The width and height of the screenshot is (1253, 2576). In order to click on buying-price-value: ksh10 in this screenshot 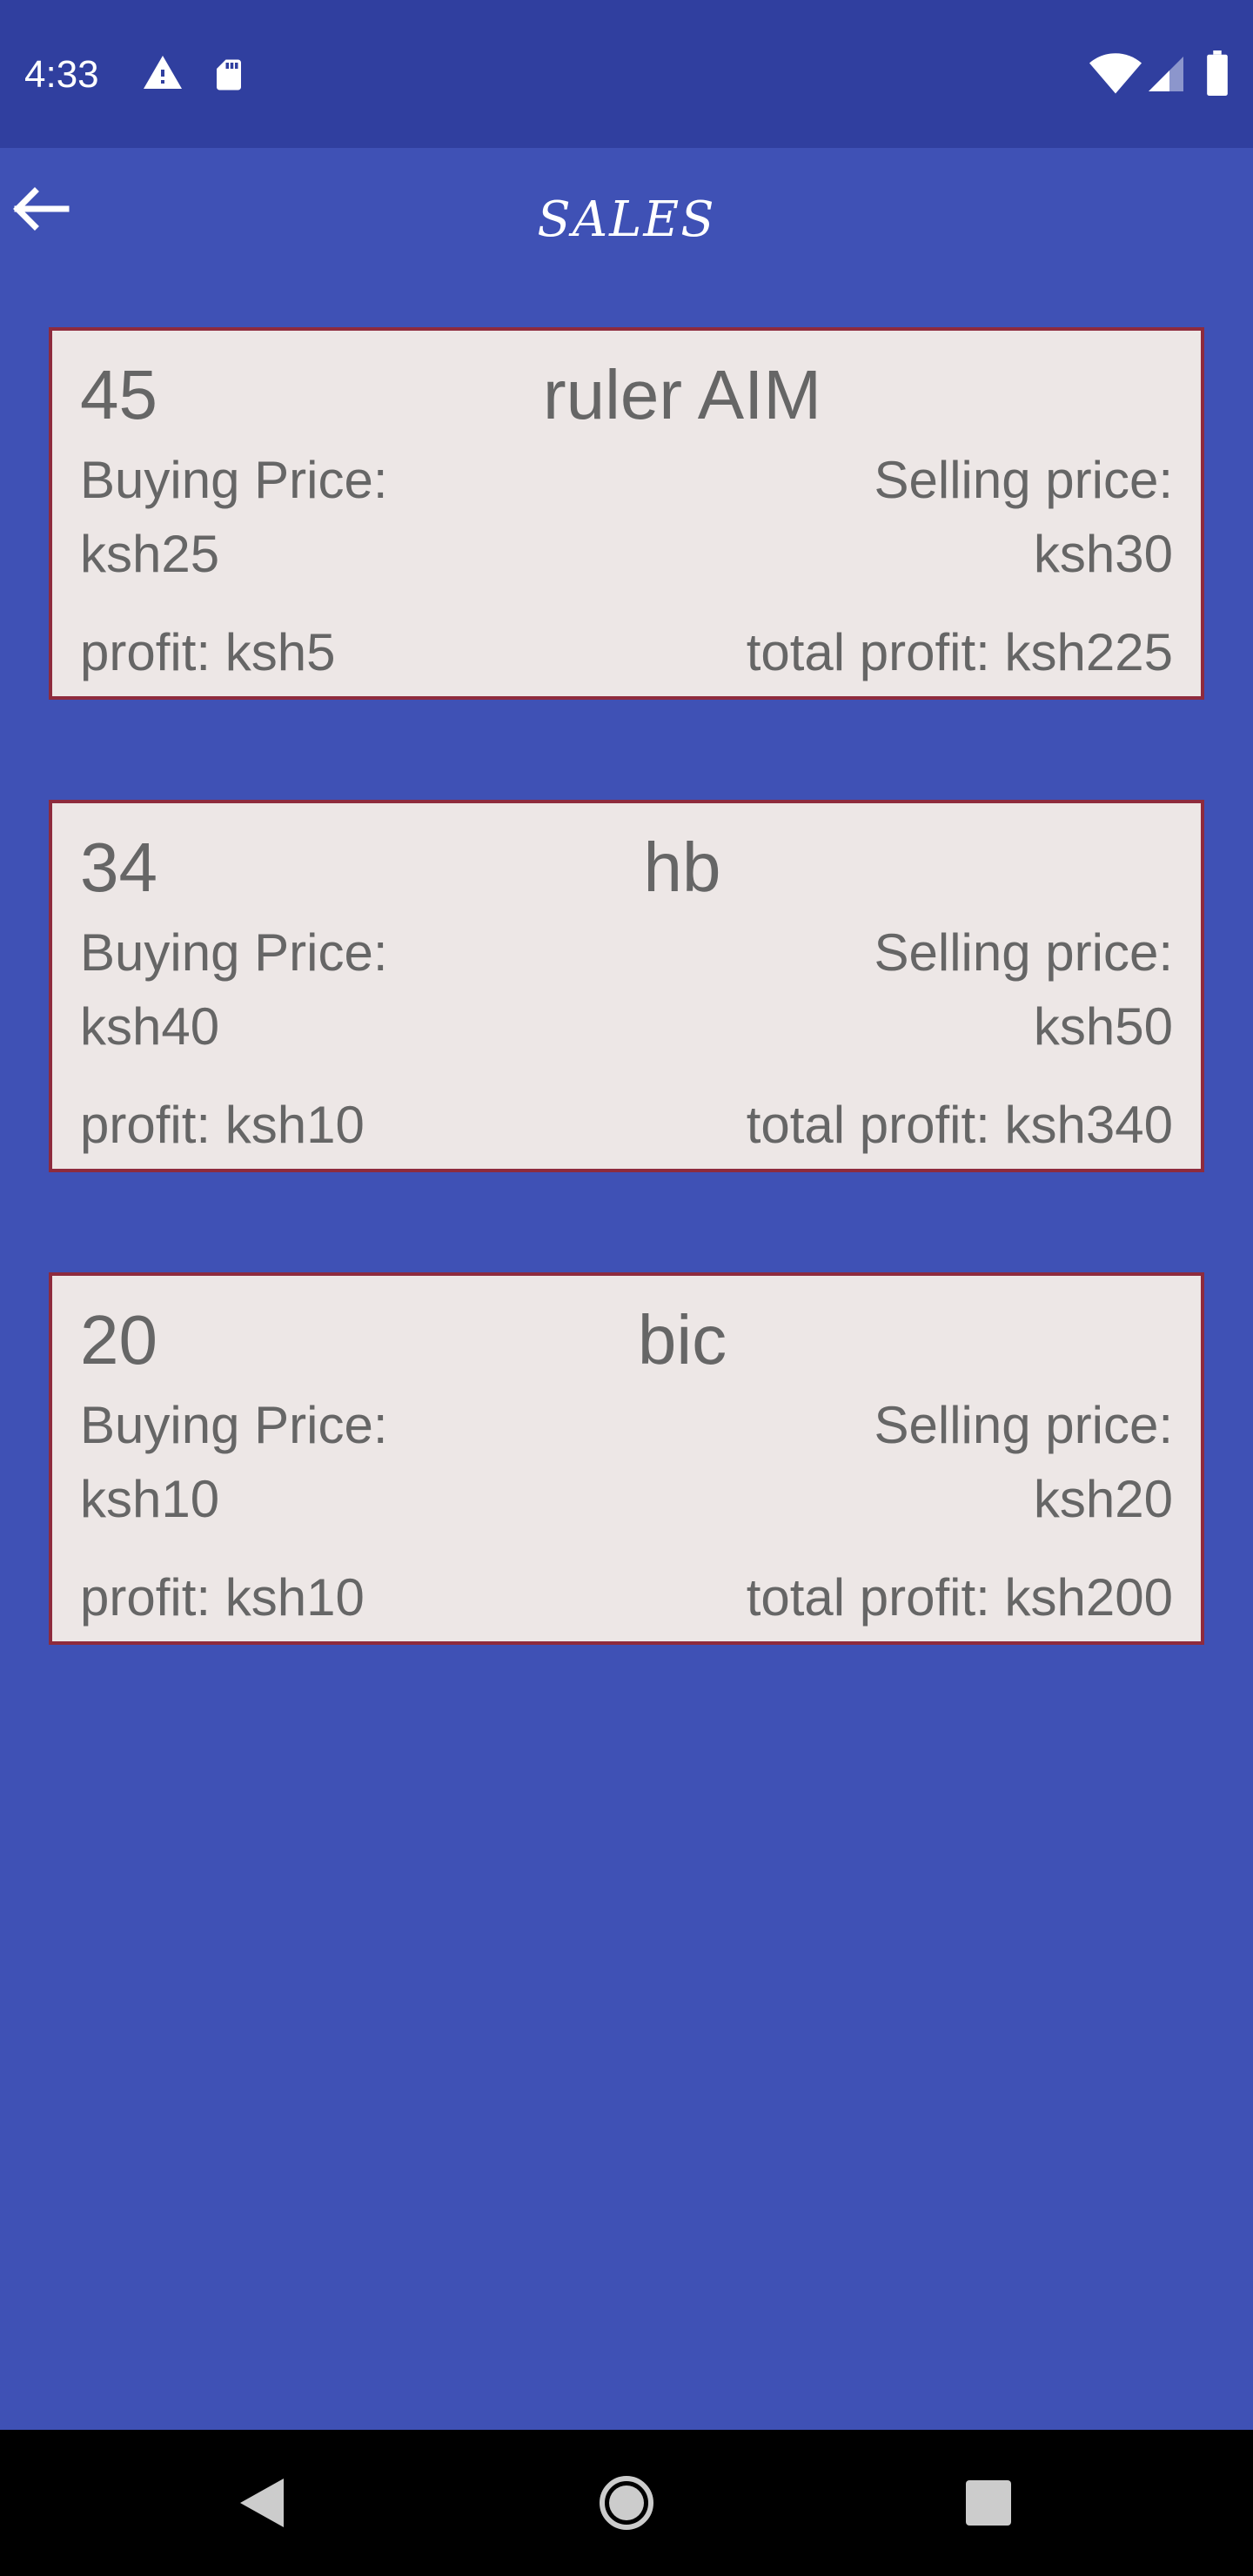, I will do `click(150, 1499)`.